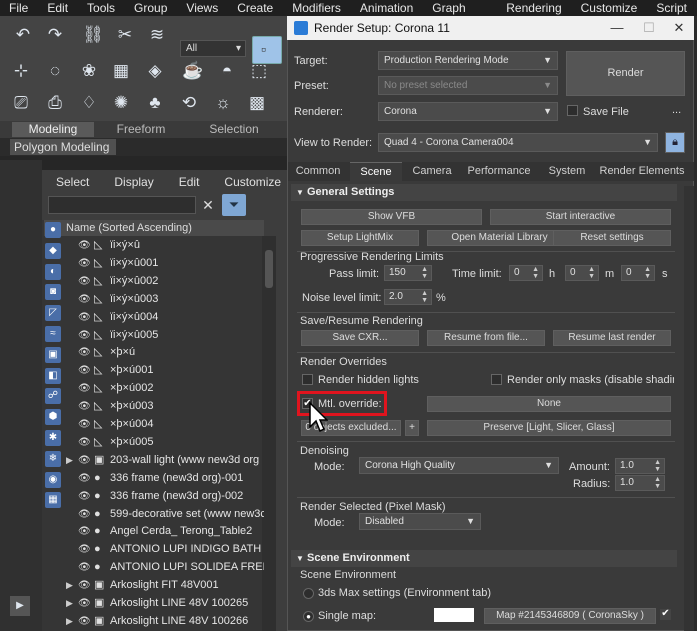  What do you see at coordinates (165, 496) in the screenshot?
I see `table-row: 👁︎ ● 336 frame (new3d org)-002` at bounding box center [165, 496].